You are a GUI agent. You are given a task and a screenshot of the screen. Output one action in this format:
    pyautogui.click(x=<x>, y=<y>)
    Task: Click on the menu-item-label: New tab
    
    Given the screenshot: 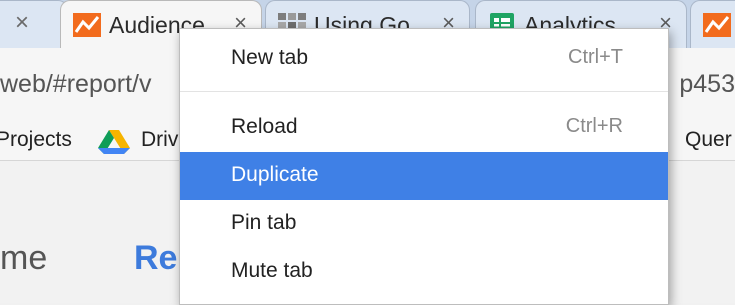 What is the action you would take?
    pyautogui.click(x=270, y=57)
    